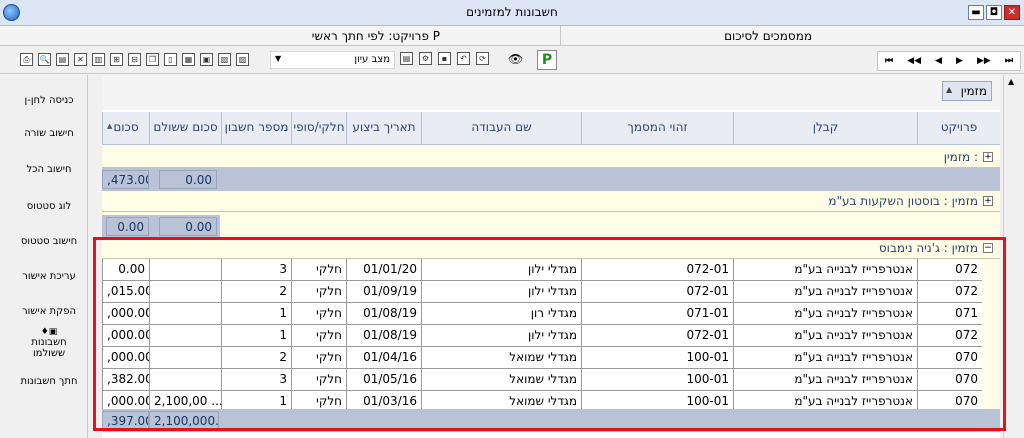 Image resolution: width=1024 pixels, height=438 pixels. Describe the element at coordinates (406, 58) in the screenshot. I see `details-icon: ▤` at that location.